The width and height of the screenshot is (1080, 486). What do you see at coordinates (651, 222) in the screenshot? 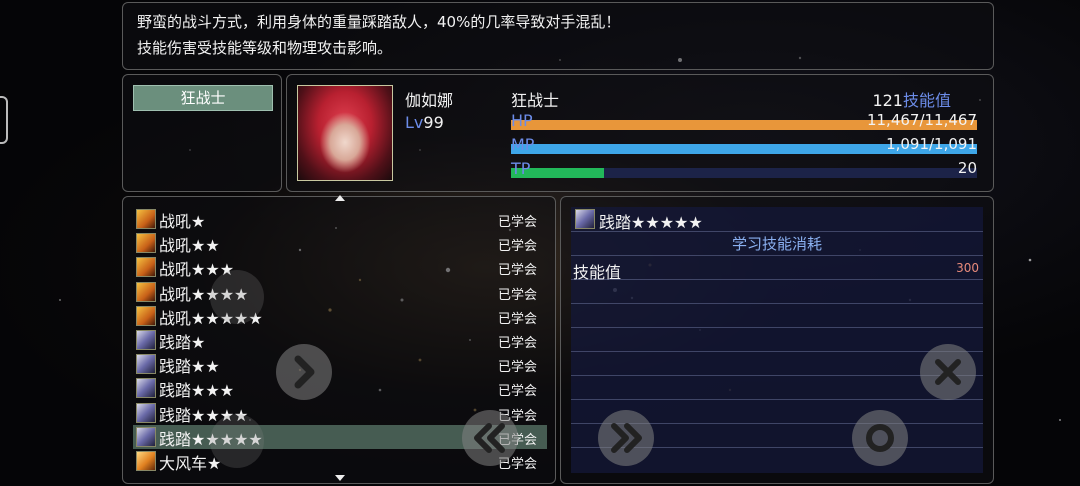
I see `detail-skill-name: 践踏★★★★★` at bounding box center [651, 222].